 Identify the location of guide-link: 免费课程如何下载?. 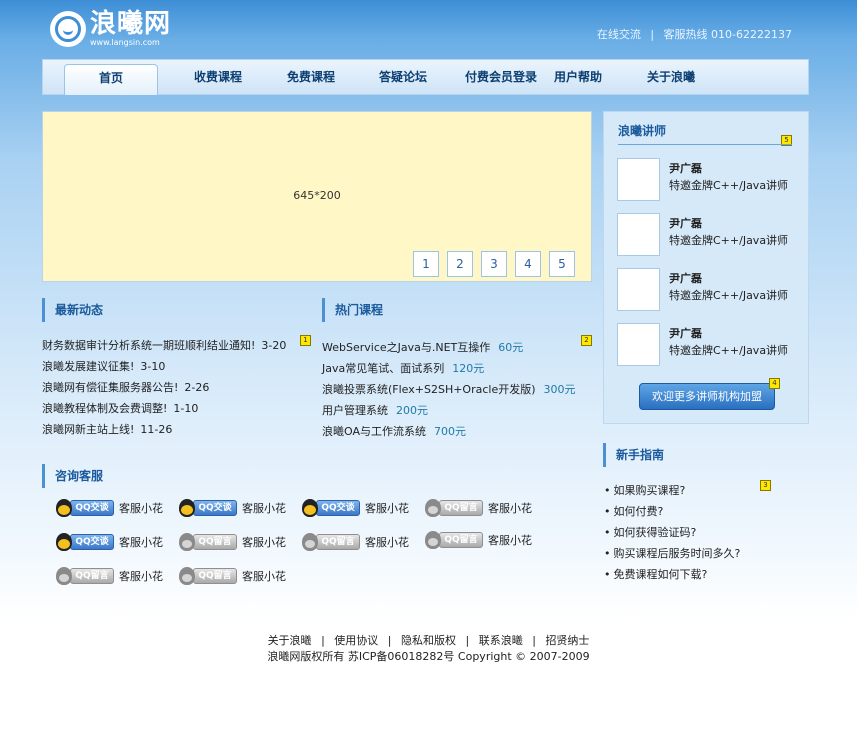
(661, 574).